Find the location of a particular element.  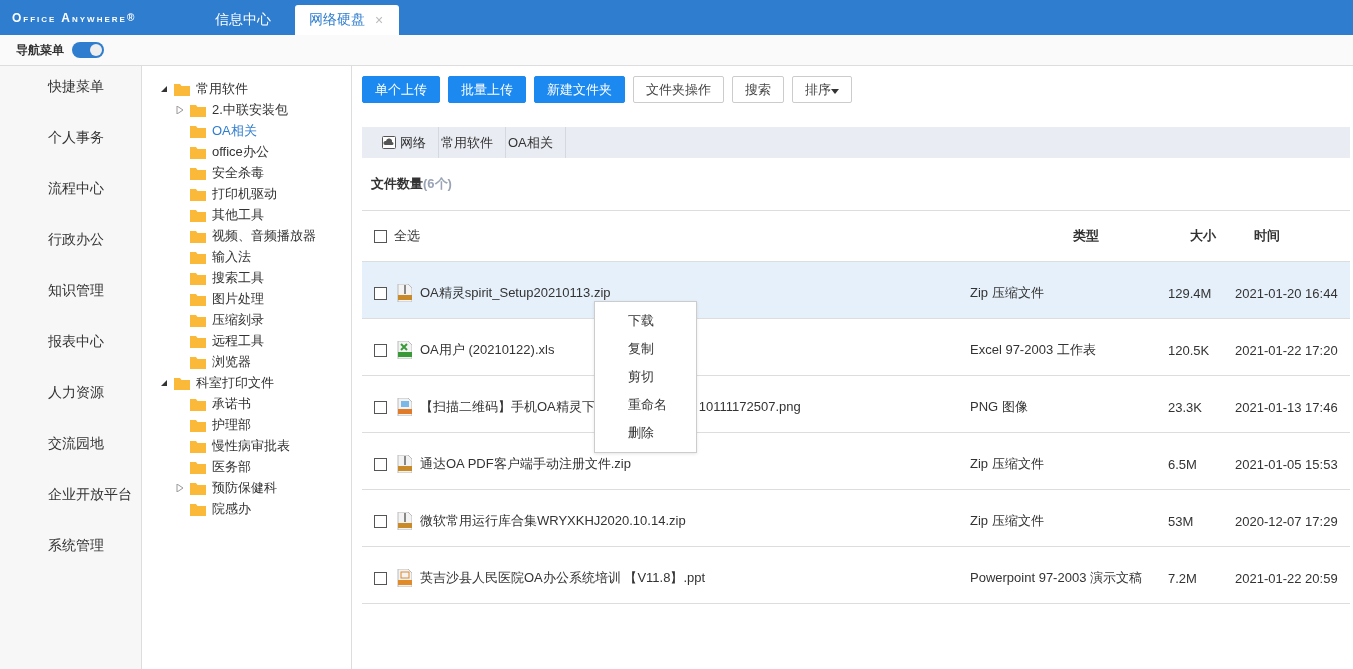

tree-node: 护理部 is located at coordinates (255, 424).